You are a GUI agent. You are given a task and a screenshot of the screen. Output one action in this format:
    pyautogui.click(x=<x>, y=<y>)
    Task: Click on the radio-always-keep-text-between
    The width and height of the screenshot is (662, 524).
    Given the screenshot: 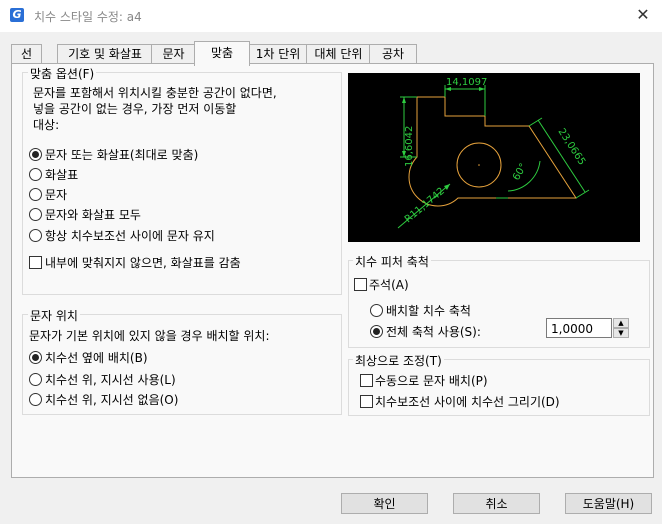 What is the action you would take?
    pyautogui.click(x=35, y=235)
    